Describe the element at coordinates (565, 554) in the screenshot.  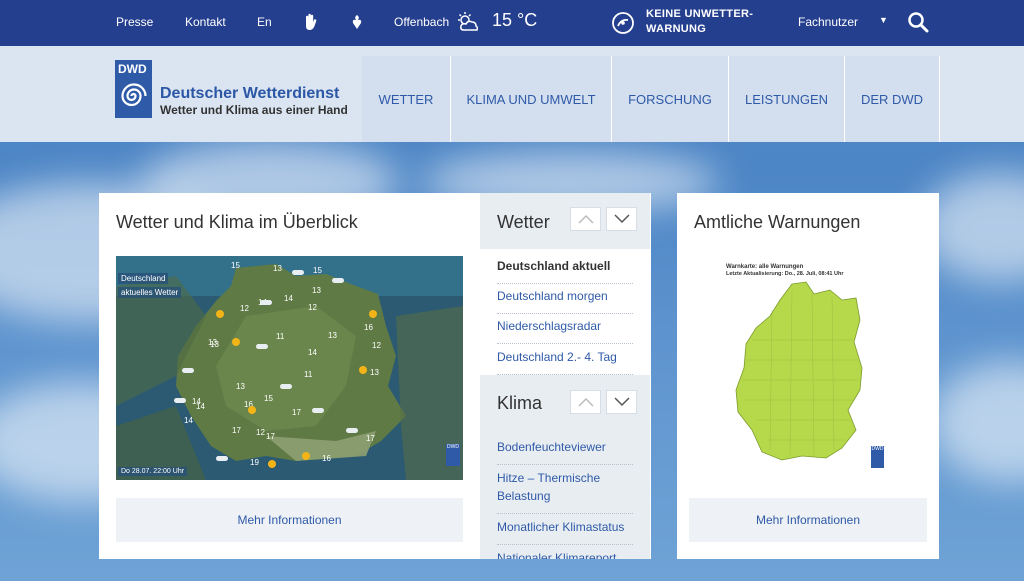
I see `link-nationaler-klimareport: Nationaler Klimareport` at that location.